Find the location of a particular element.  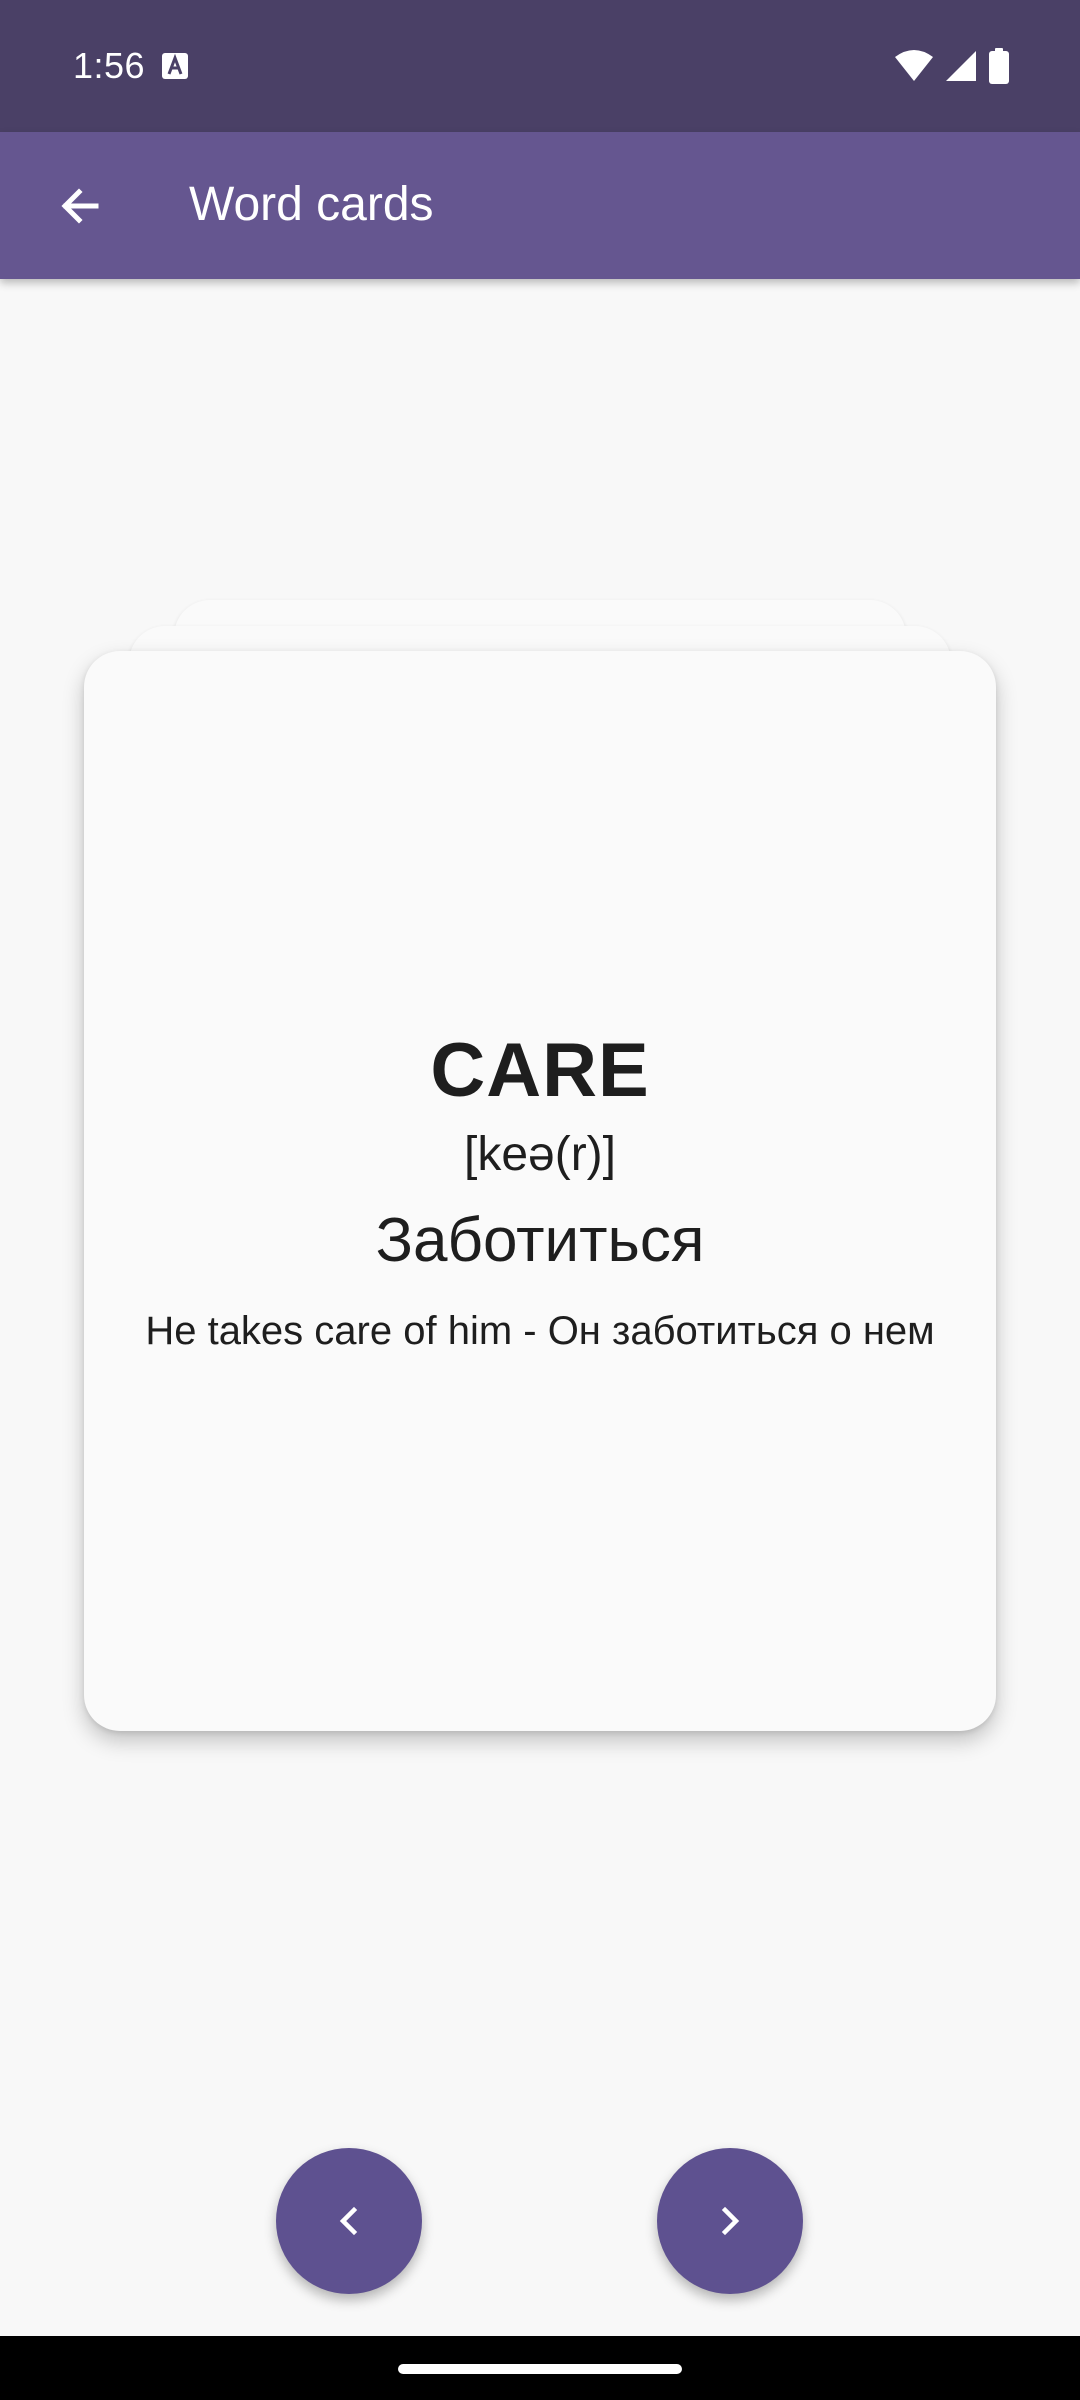

next-card-button is located at coordinates (730, 2221).